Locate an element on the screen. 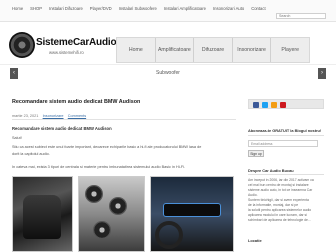  site-logo-text: SistemeCarAudio is located at coordinates (76, 42).